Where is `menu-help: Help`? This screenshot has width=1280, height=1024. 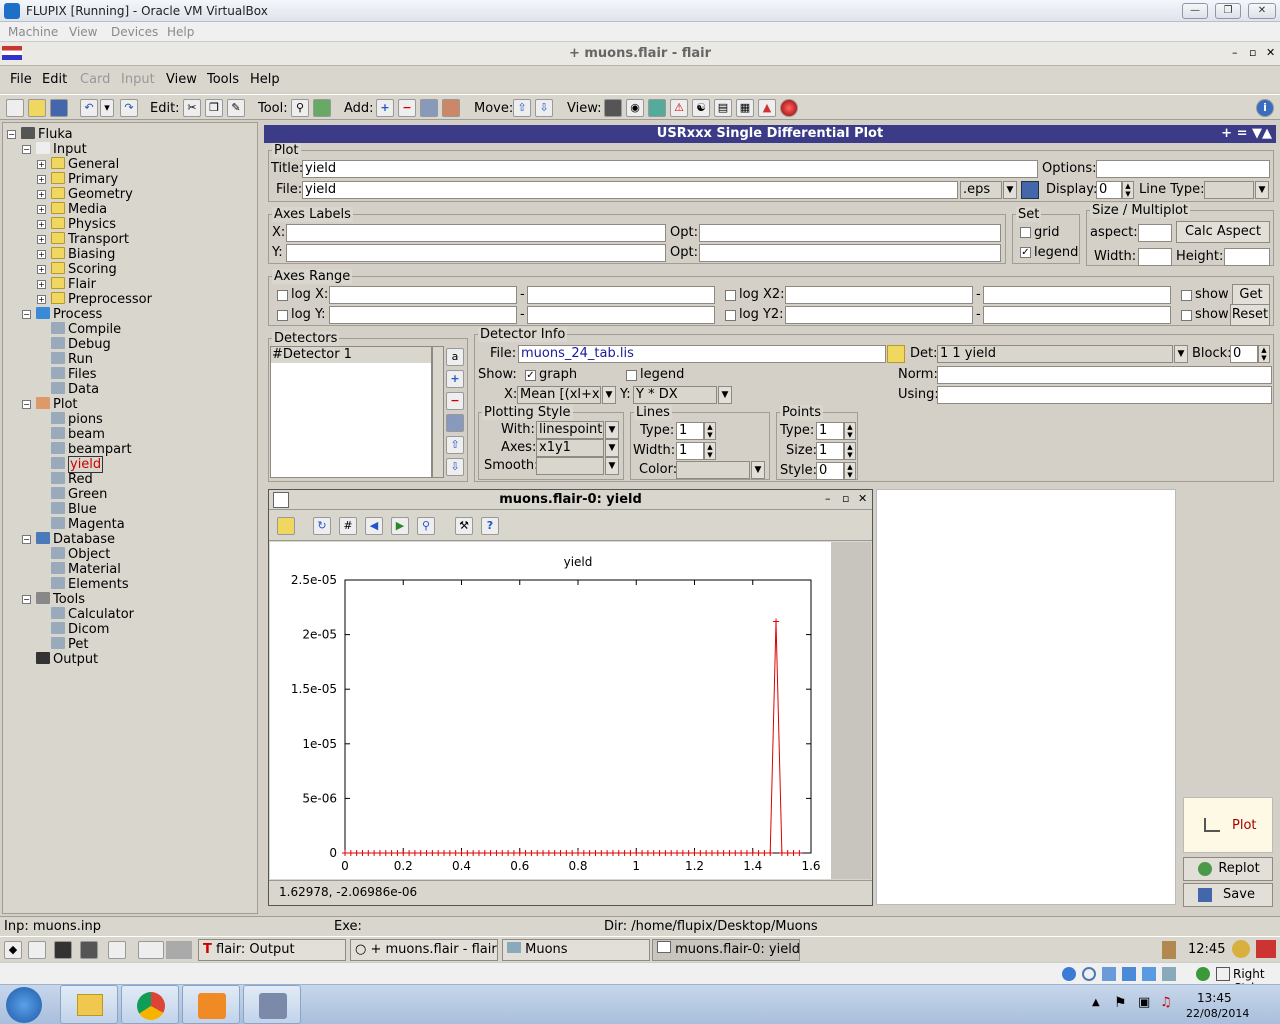
menu-help: Help is located at coordinates (265, 79).